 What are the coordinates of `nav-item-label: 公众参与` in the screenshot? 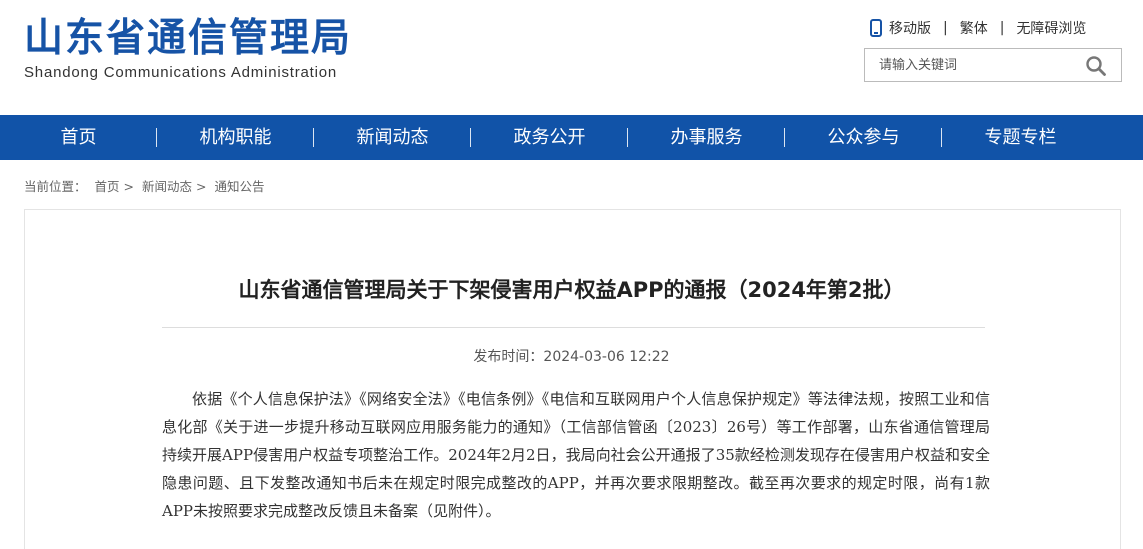 It's located at (863, 137).